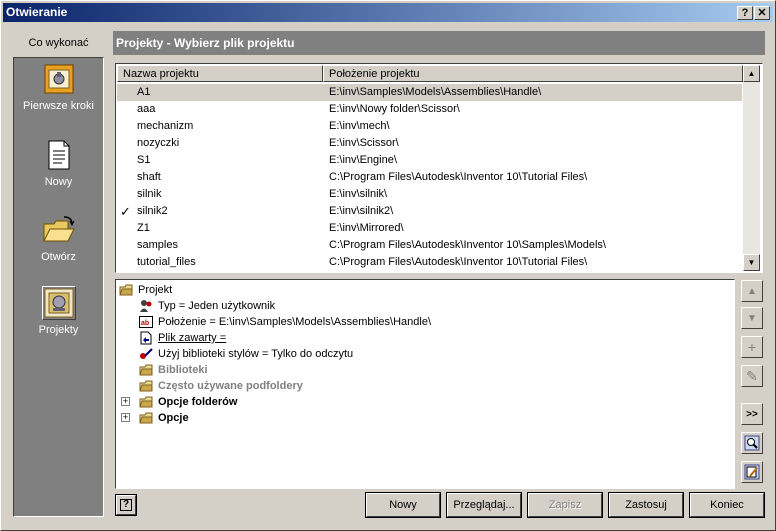 This screenshot has height=531, width=776. What do you see at coordinates (146, 109) in the screenshot?
I see `project-name: aaa` at bounding box center [146, 109].